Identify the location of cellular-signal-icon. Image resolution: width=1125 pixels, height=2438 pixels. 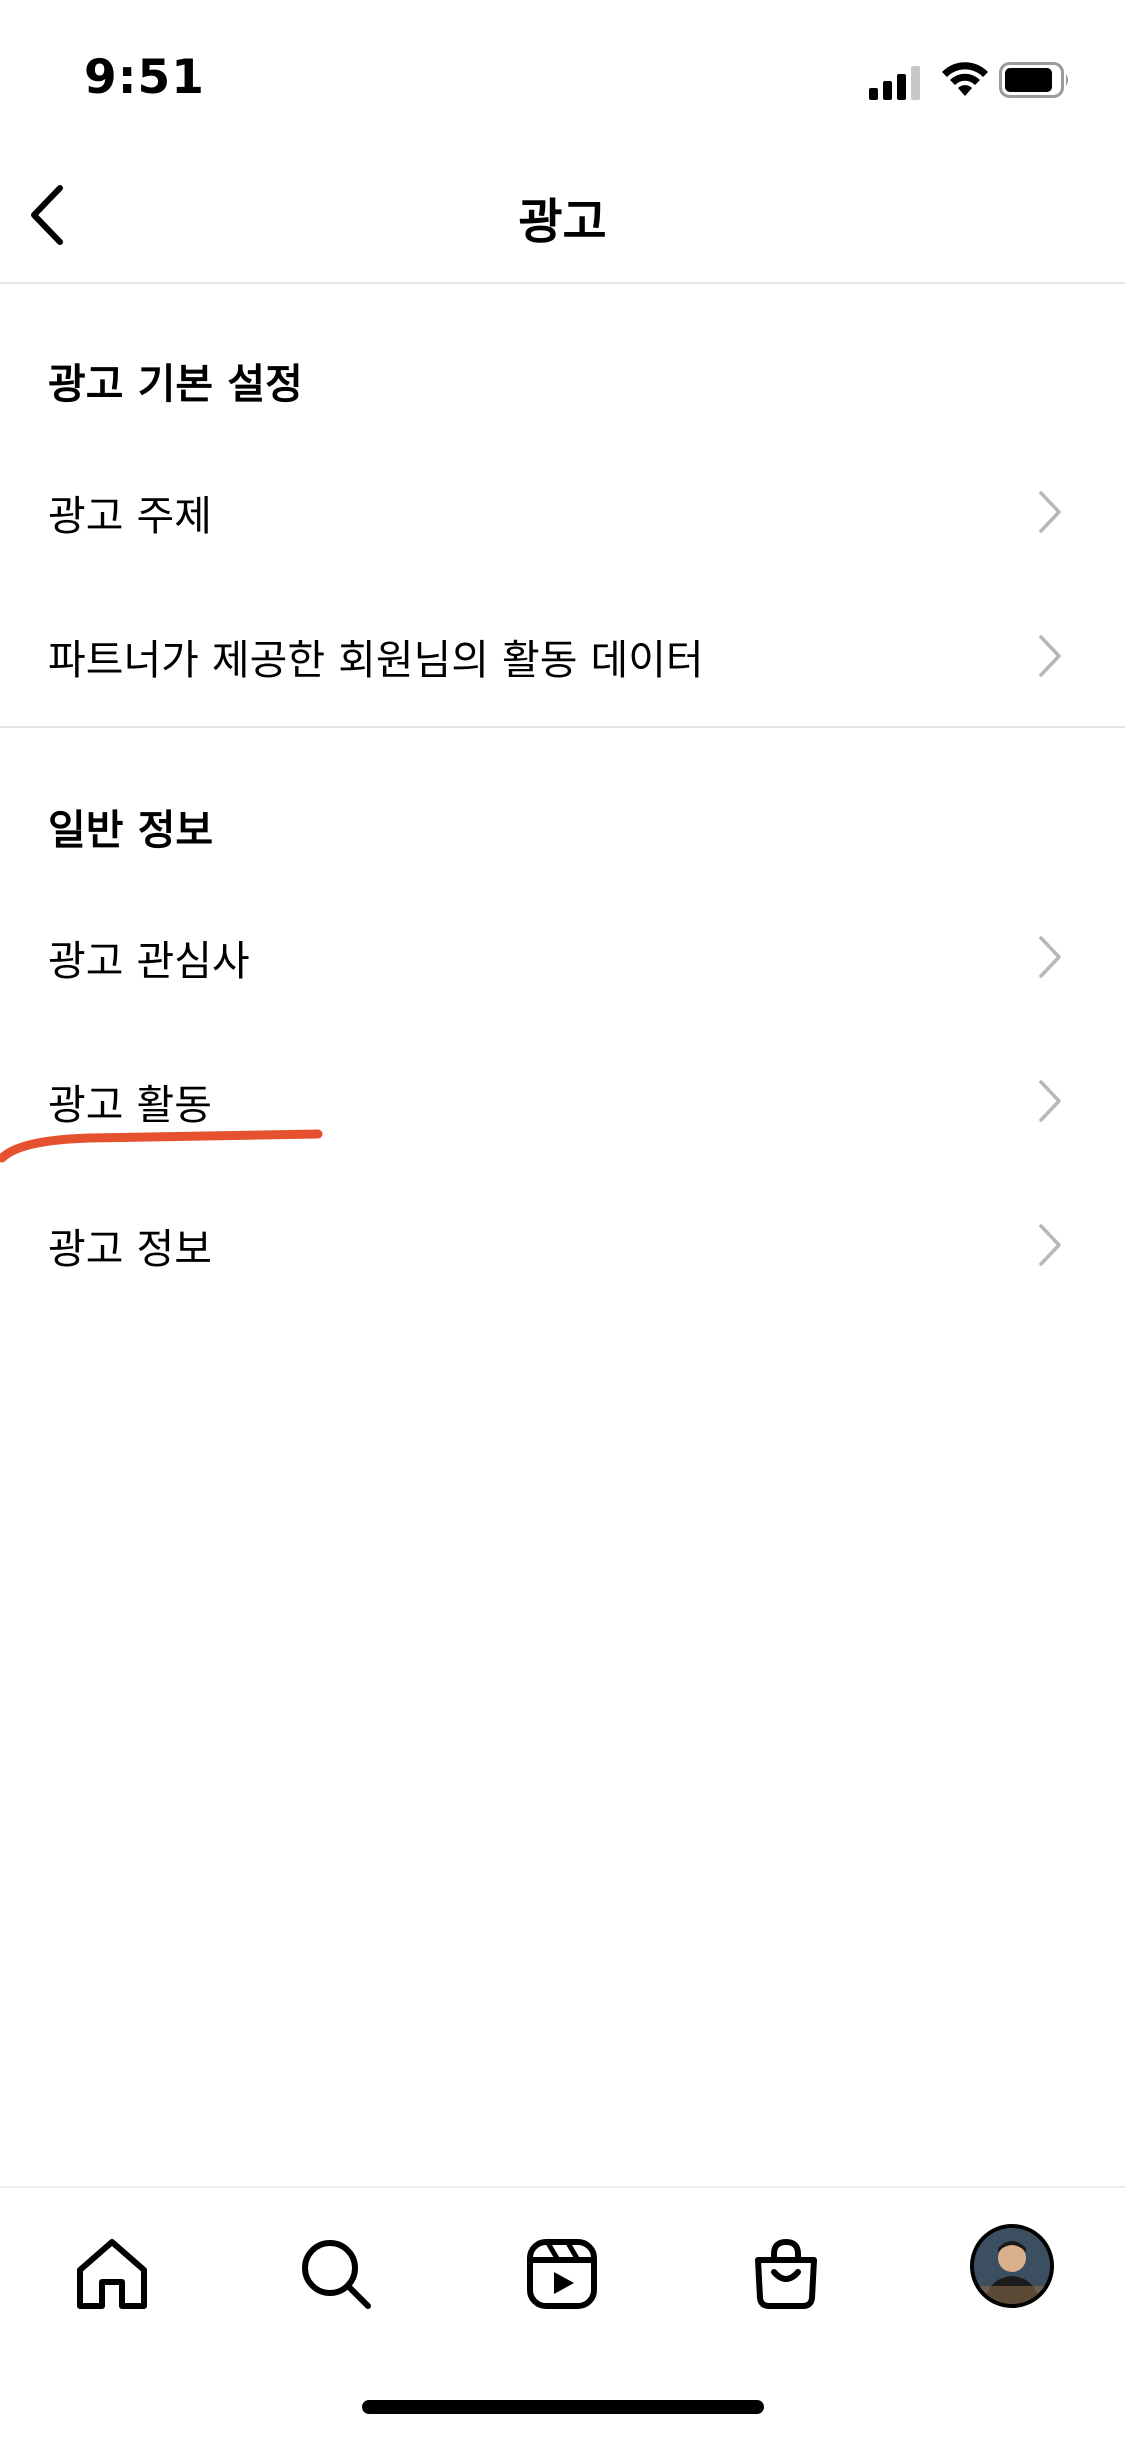
(894, 83).